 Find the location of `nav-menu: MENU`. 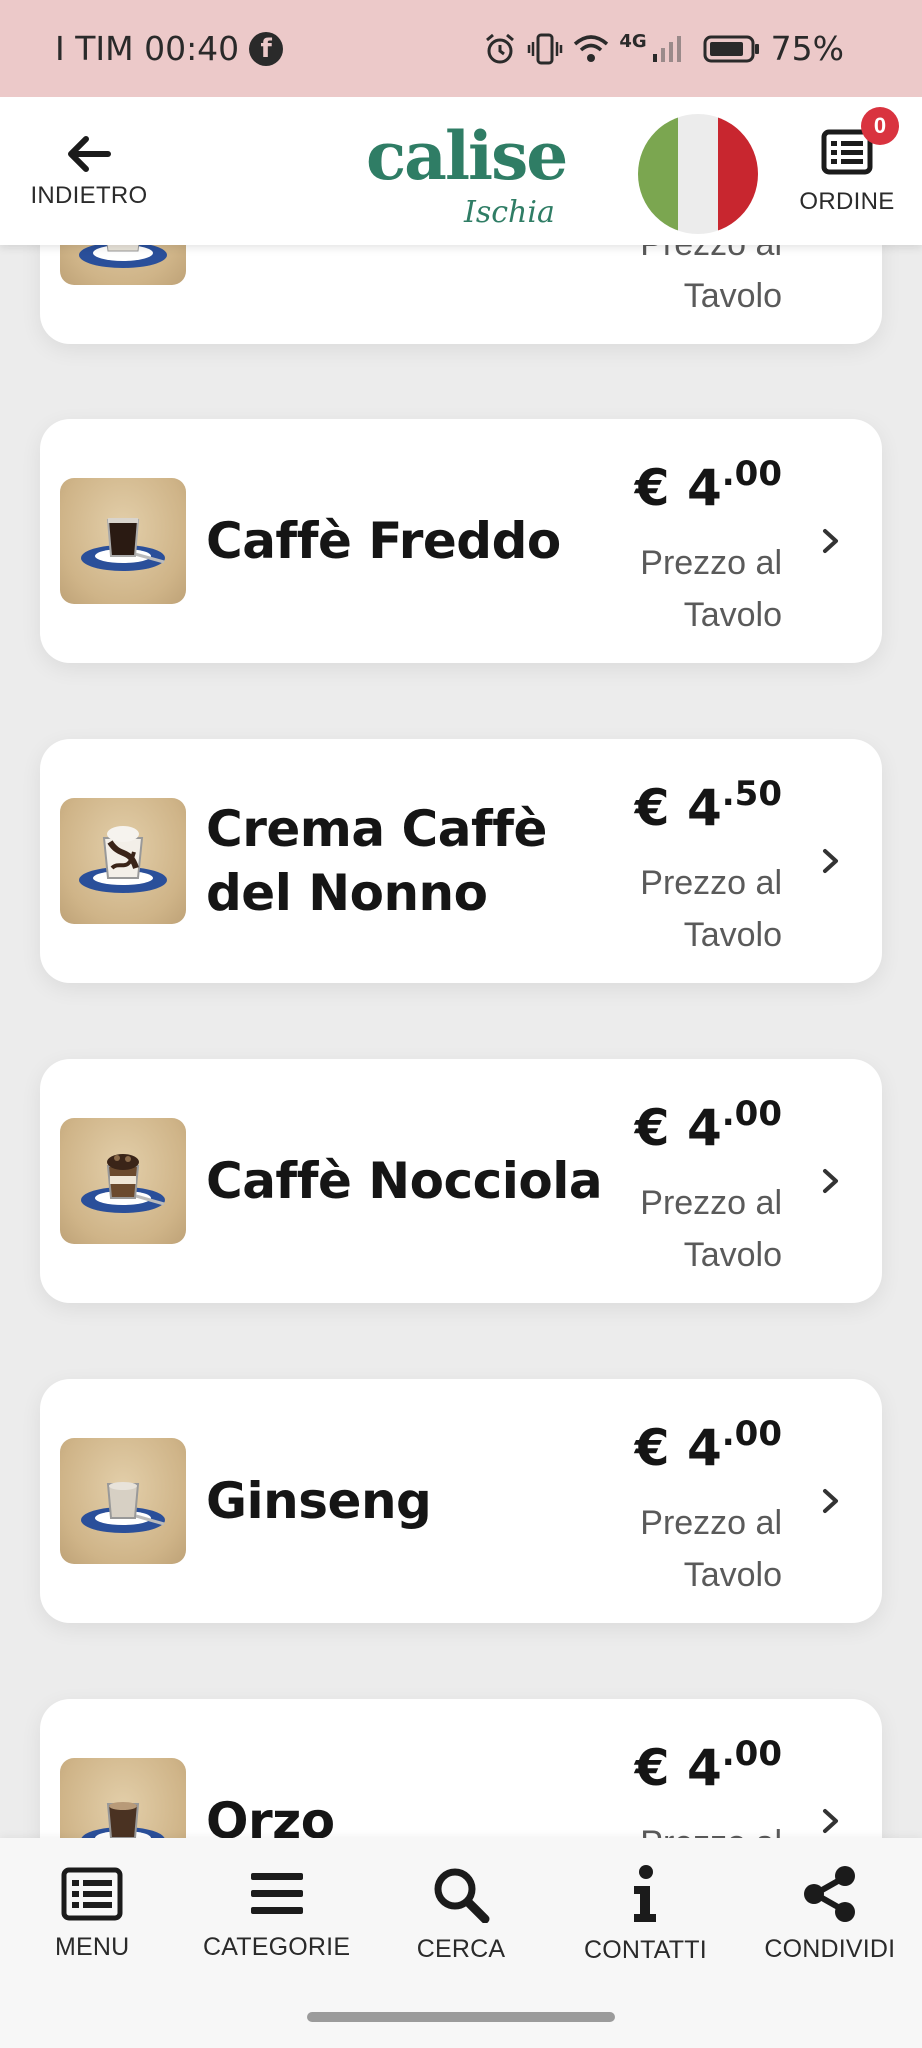

nav-menu: MENU is located at coordinates (92, 1914).